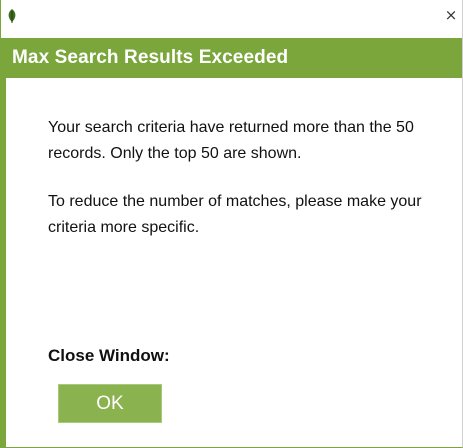 This screenshot has width=463, height=448. I want to click on dialog-header: Max Search Results Exceeded, so click(231, 58).